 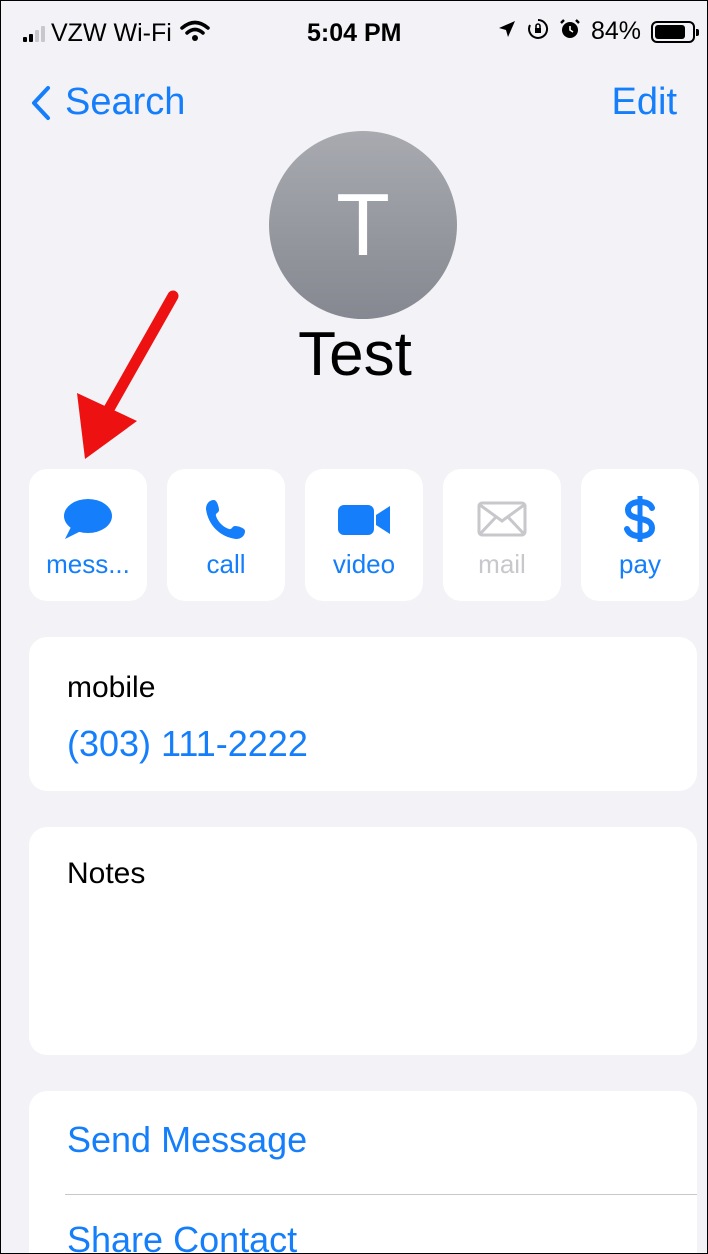 I want to click on status-bar: VZW Wi-Fi 5:04 PM 84%, so click(x=354, y=32).